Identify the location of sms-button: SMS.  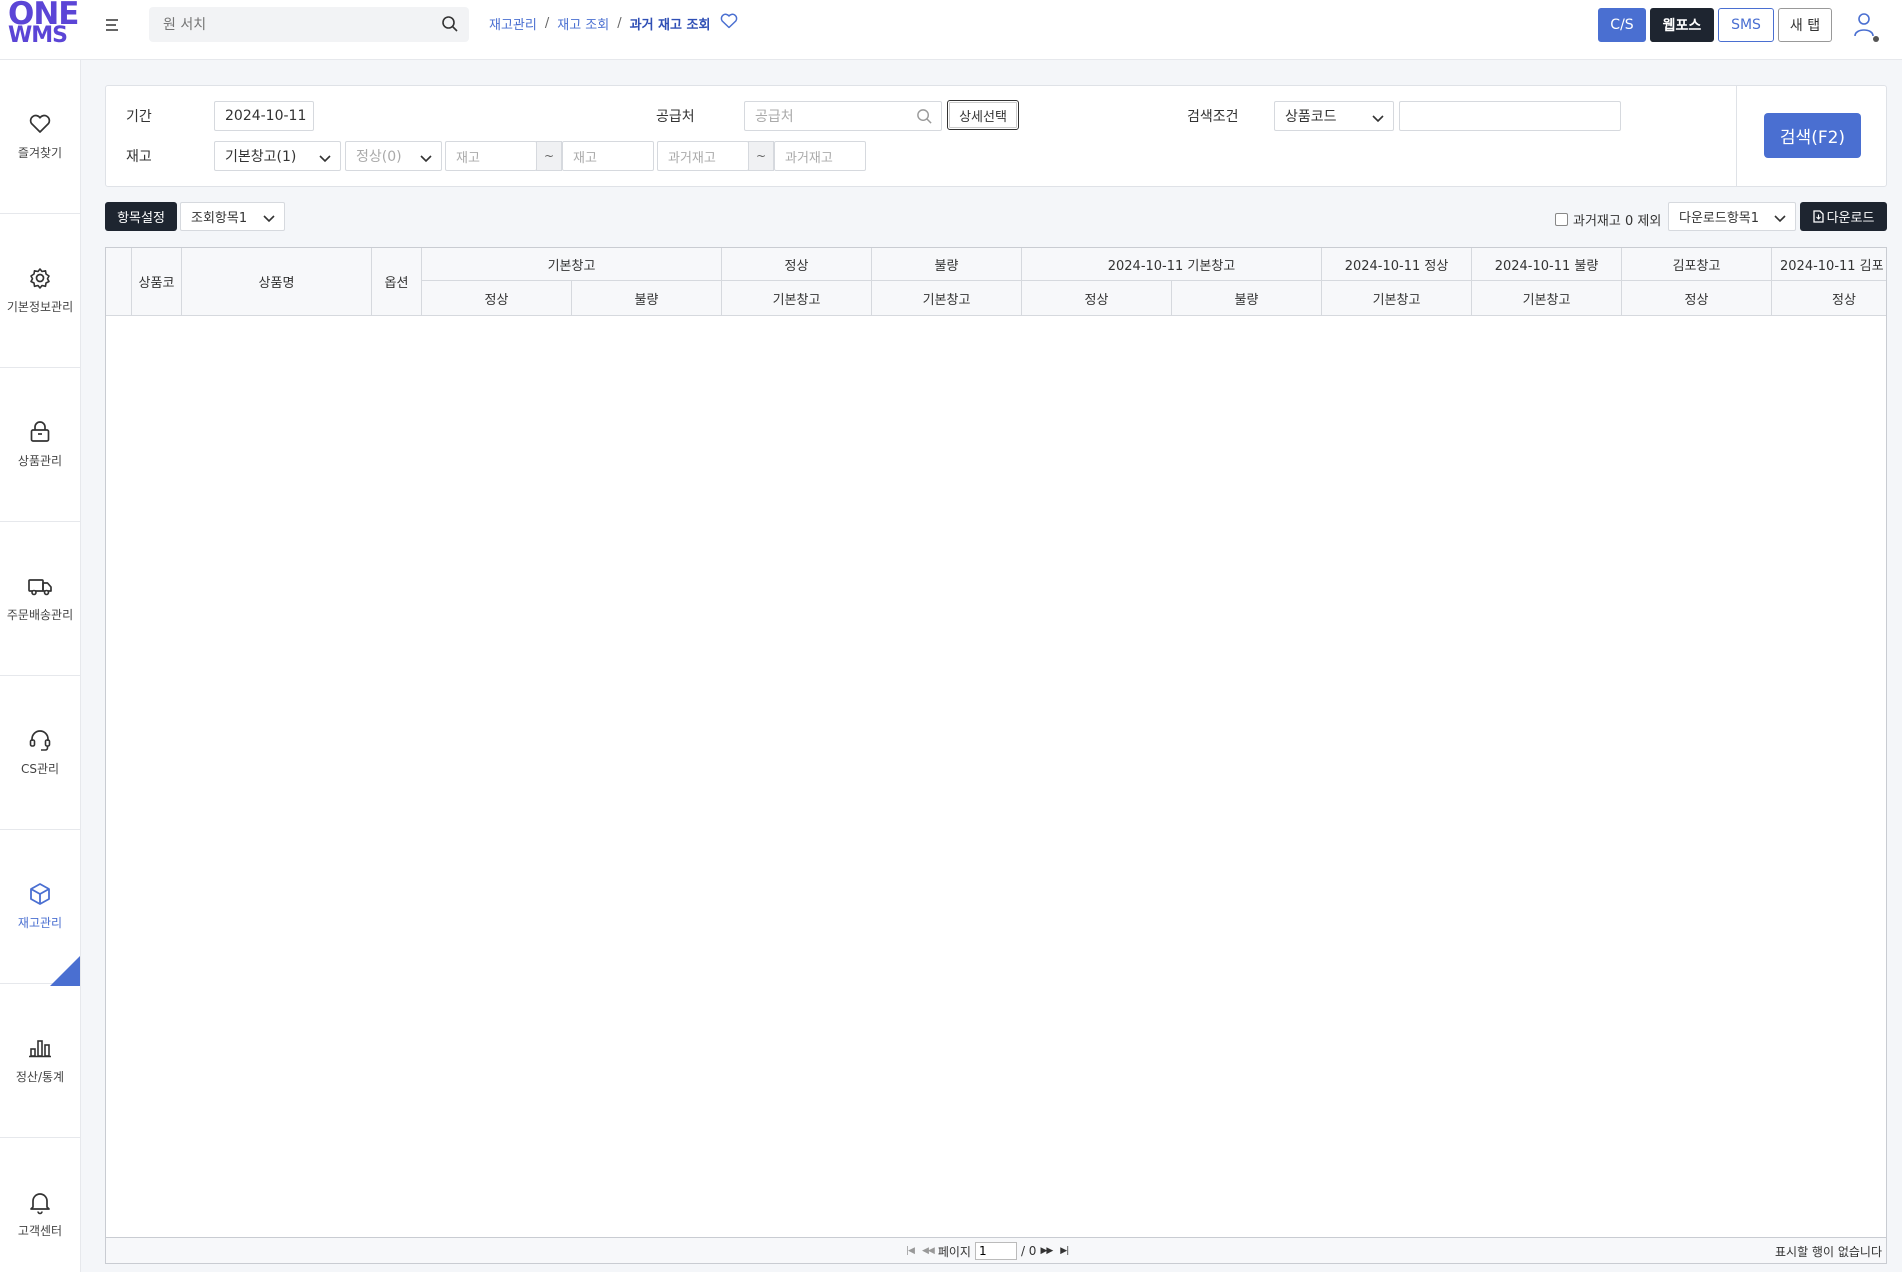
(1746, 25).